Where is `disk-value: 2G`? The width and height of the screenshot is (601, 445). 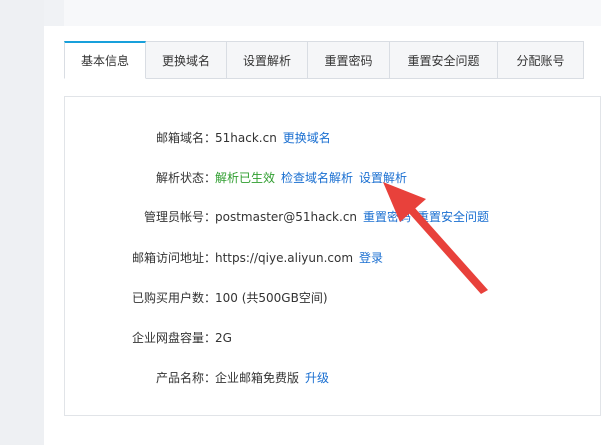
disk-value: 2G is located at coordinates (223, 338).